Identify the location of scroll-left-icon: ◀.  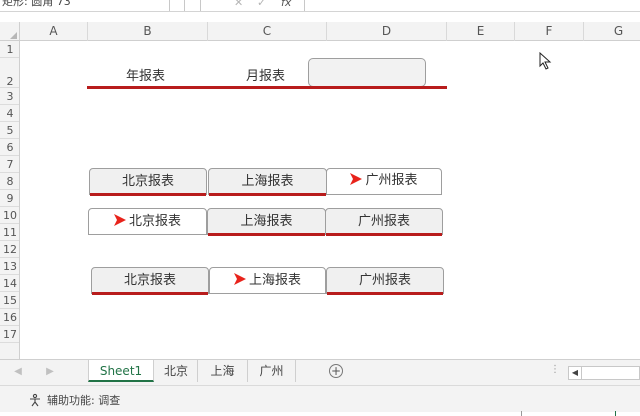
(575, 373).